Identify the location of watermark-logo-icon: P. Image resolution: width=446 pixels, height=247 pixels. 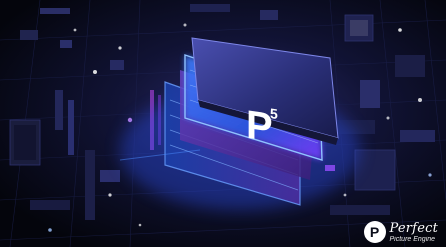
(374, 232).